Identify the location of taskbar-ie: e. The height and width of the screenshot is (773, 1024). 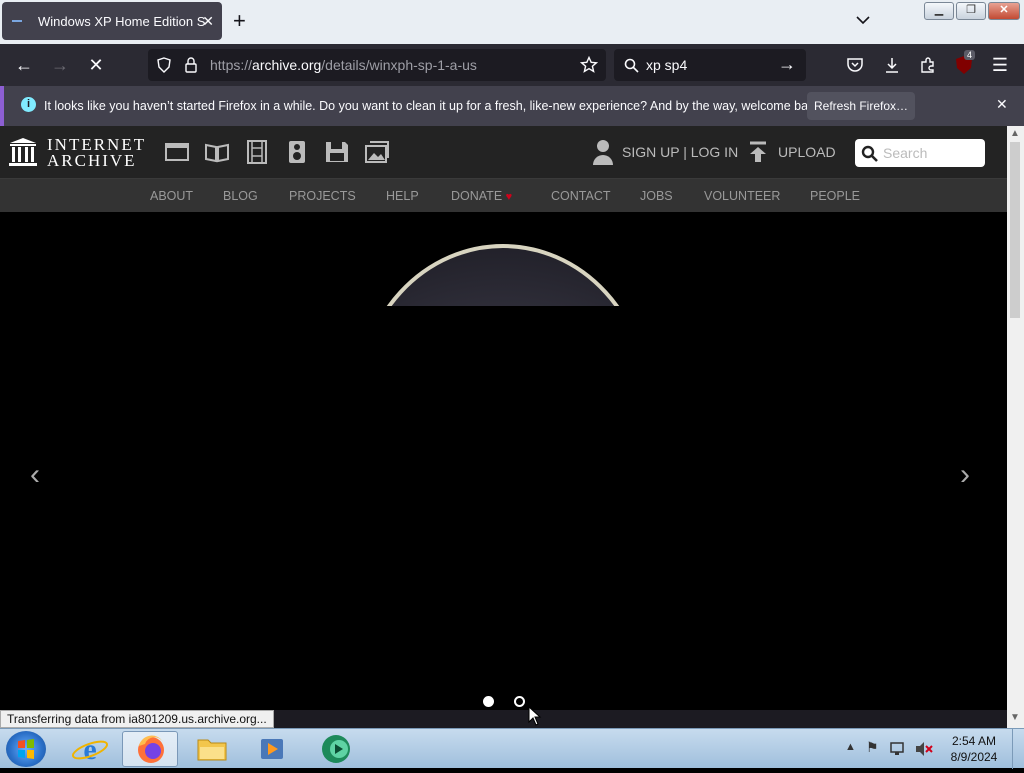
(90, 749).